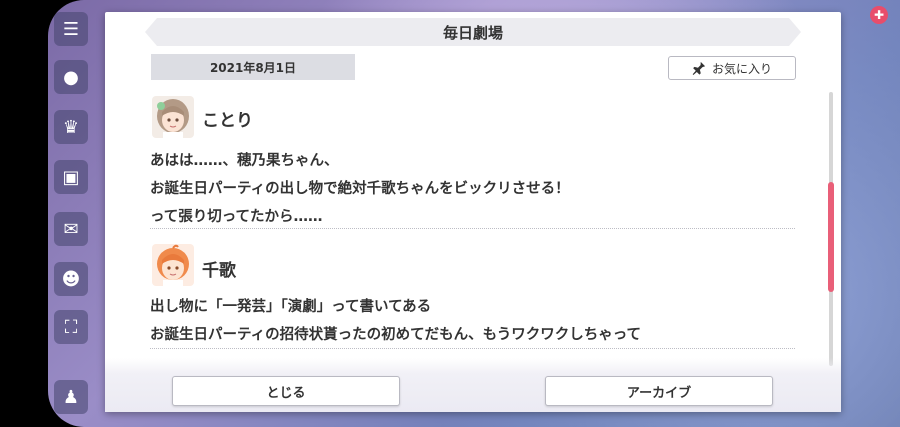 Image resolution: width=900 pixels, height=427 pixels. Describe the element at coordinates (71, 77) in the screenshot. I see `chat-icon: ●` at that location.